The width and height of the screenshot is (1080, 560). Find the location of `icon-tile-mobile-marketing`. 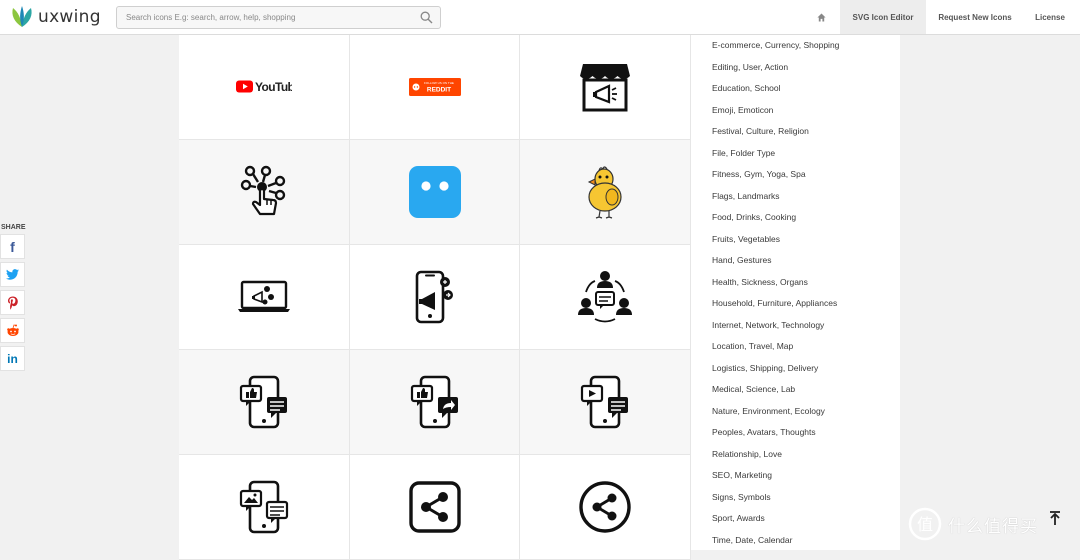

icon-tile-mobile-marketing is located at coordinates (435, 297).